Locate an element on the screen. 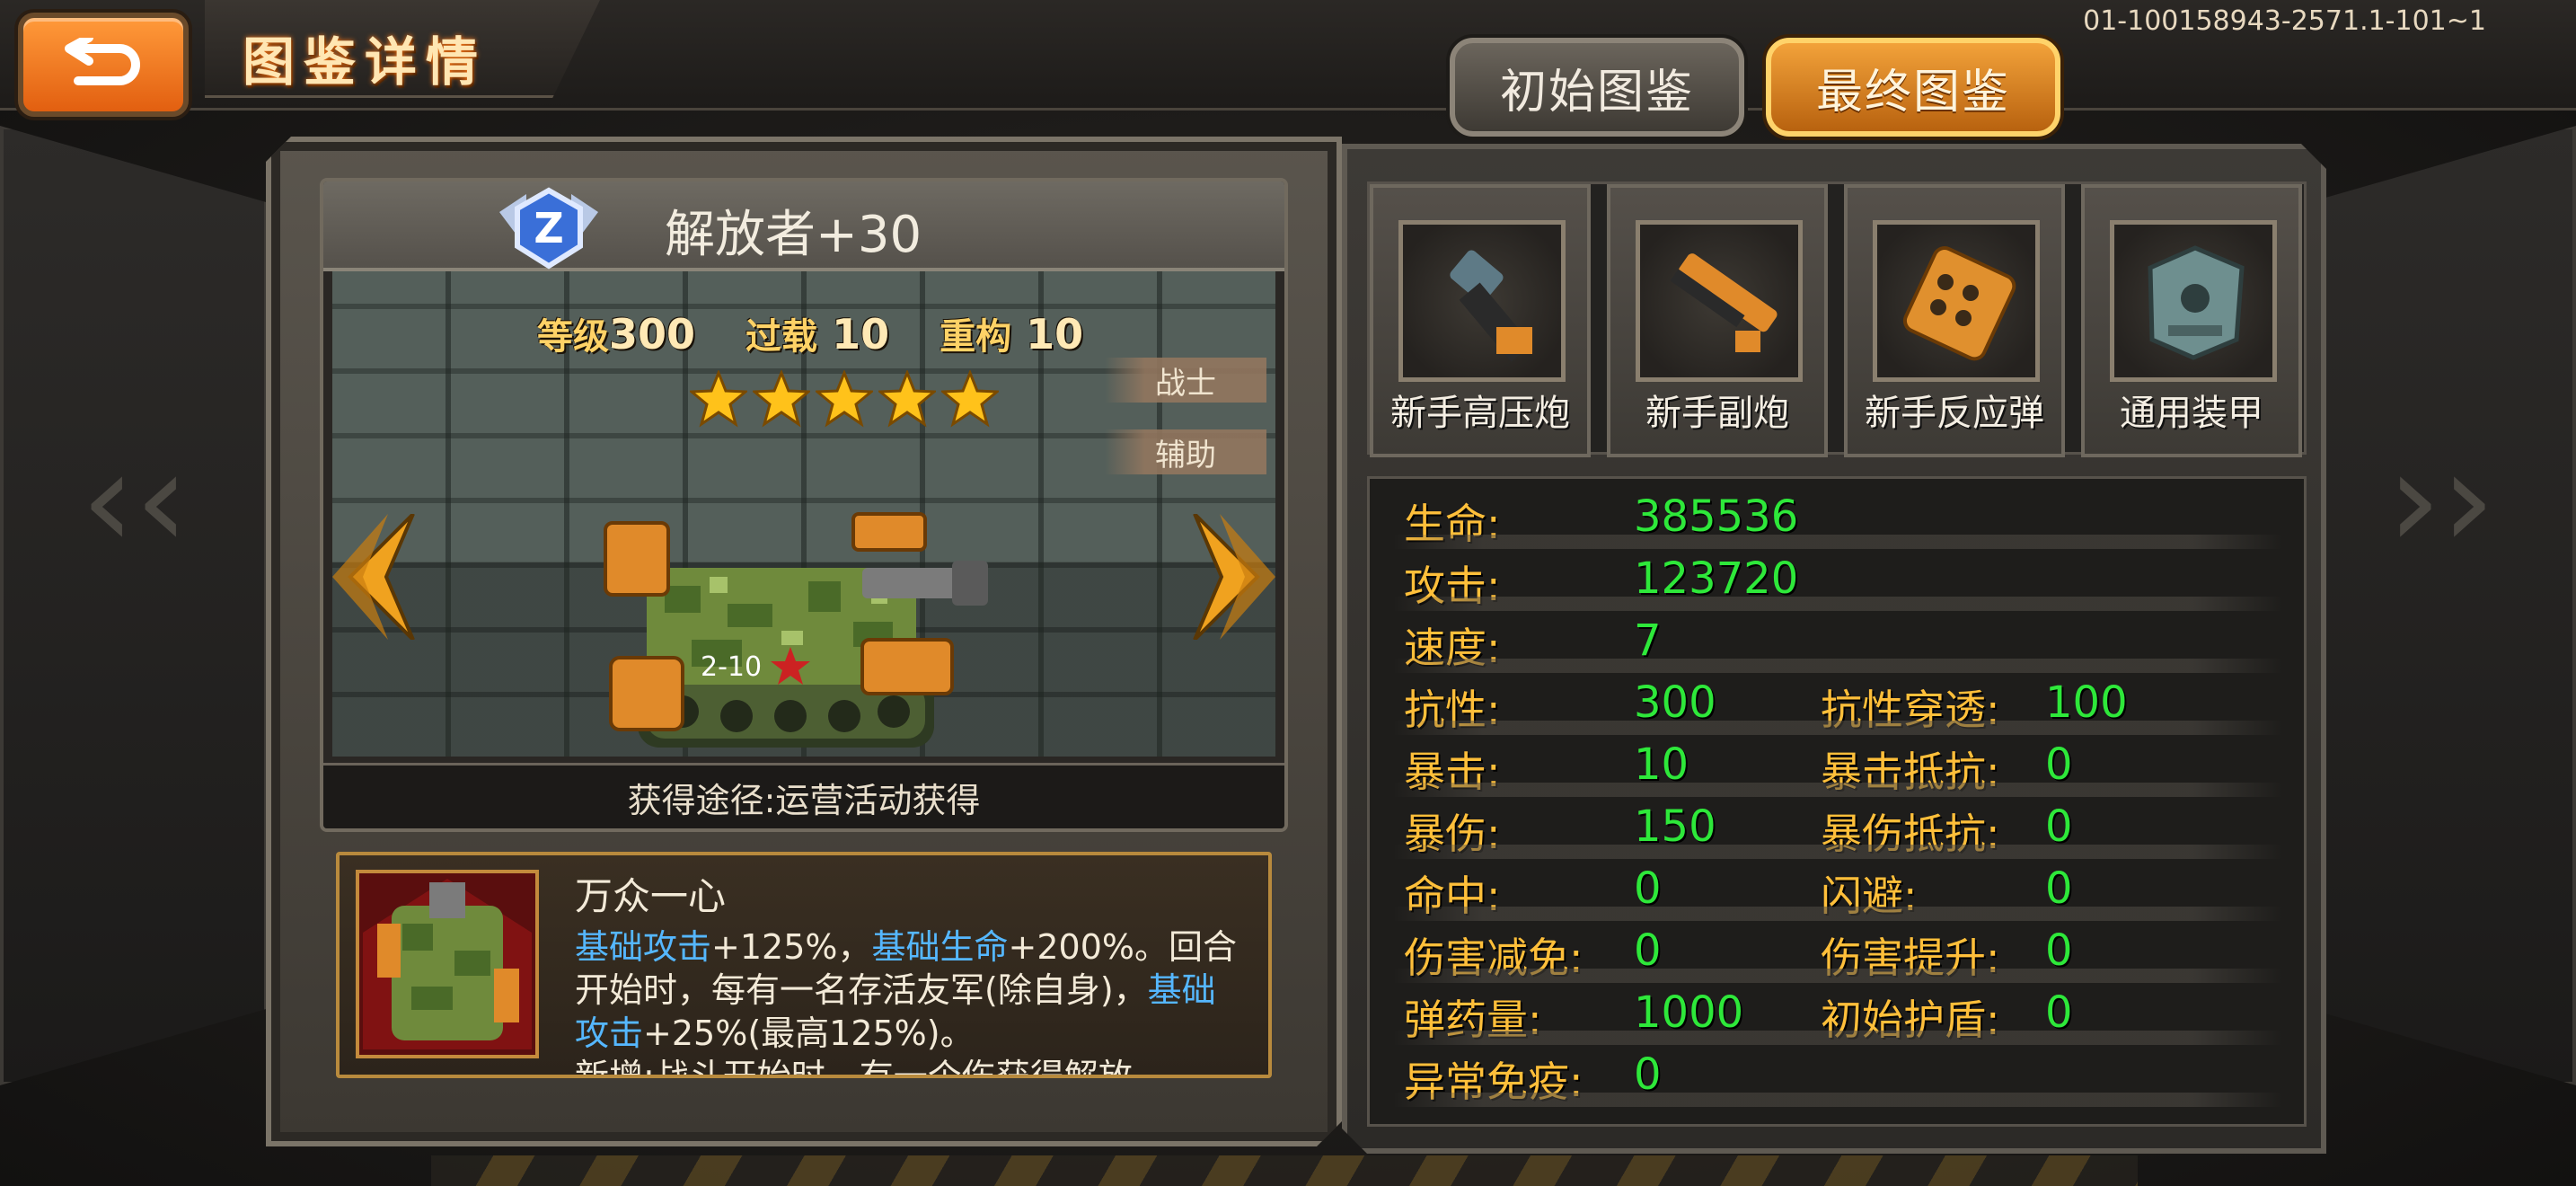 This screenshot has height=1186, width=2576. stat-value-ammo: 1000 is located at coordinates (1689, 1013).